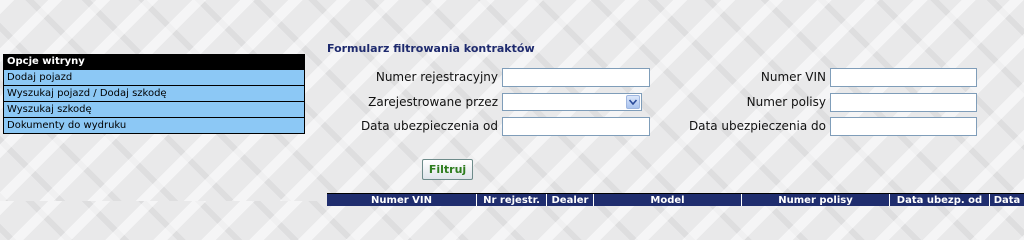 Image resolution: width=1024 pixels, height=240 pixels. What do you see at coordinates (572, 102) in the screenshot?
I see `zarejestrowane-przez-select` at bounding box center [572, 102].